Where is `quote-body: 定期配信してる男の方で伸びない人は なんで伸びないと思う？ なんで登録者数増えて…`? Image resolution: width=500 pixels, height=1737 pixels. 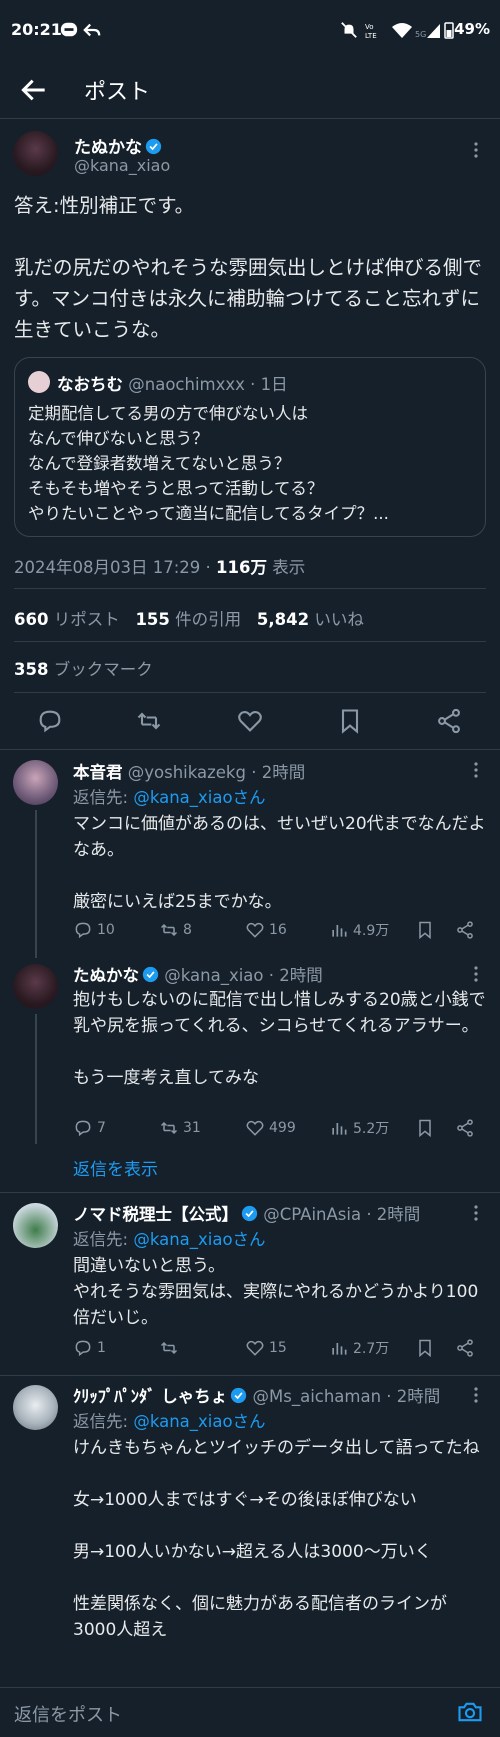
quote-body: 定期配信してる男の方で伸びない人は なんで伸びないと思う？ なんで登録者数増えて… is located at coordinates (208, 463).